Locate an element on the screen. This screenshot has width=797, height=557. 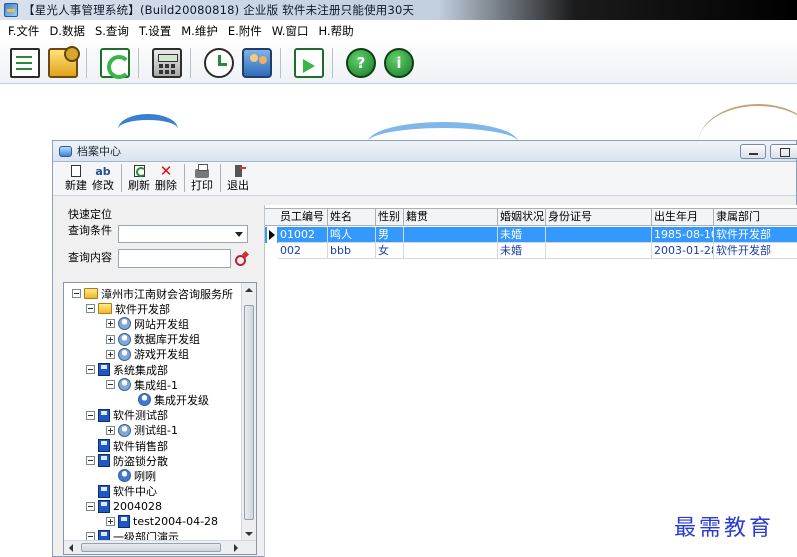
delete-button: ✕ 删除 is located at coordinates (166, 178).